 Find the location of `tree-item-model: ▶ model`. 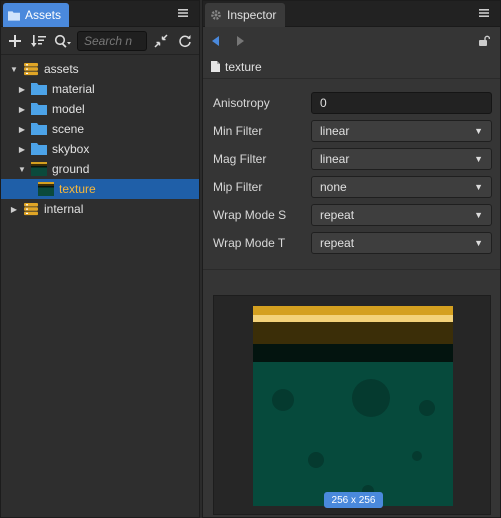

tree-item-model: ▶ model is located at coordinates (100, 109).